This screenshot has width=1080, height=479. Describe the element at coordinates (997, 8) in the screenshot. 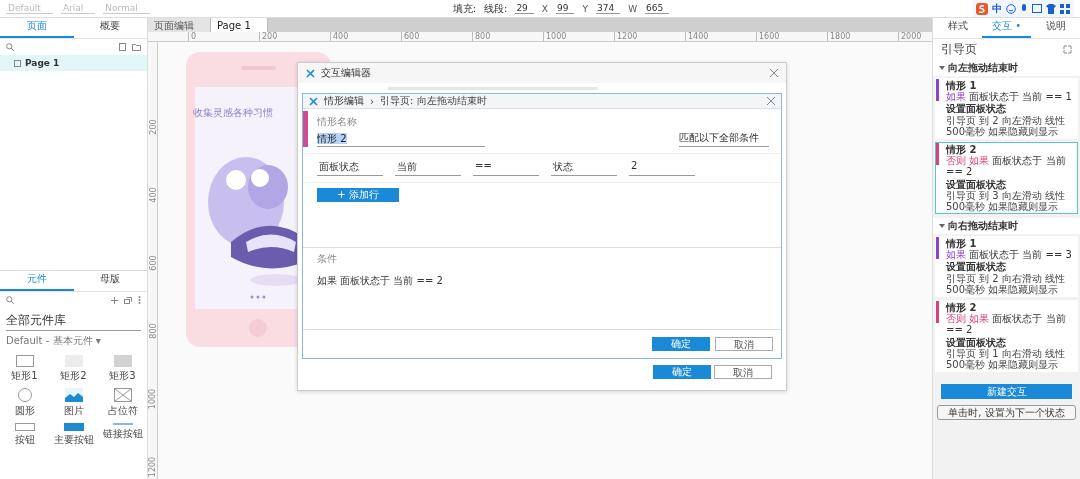

I see `ime-mode-label: 中` at that location.